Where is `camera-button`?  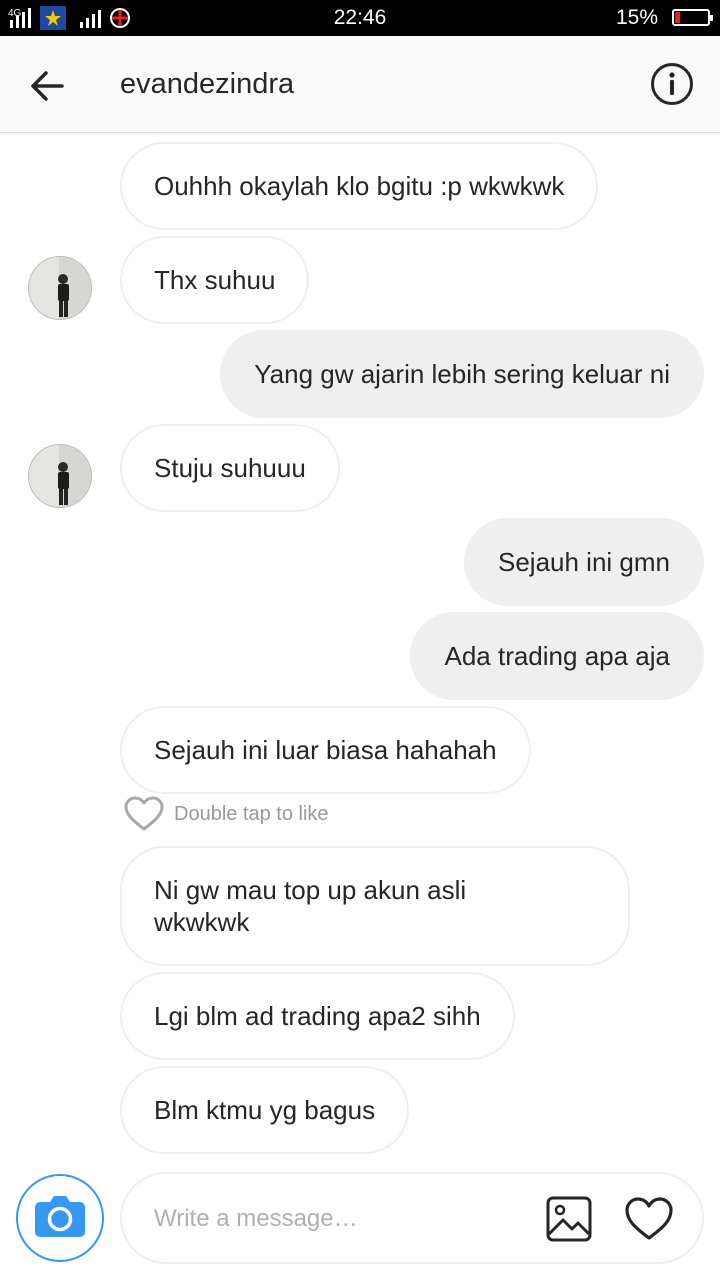 camera-button is located at coordinates (60, 1218).